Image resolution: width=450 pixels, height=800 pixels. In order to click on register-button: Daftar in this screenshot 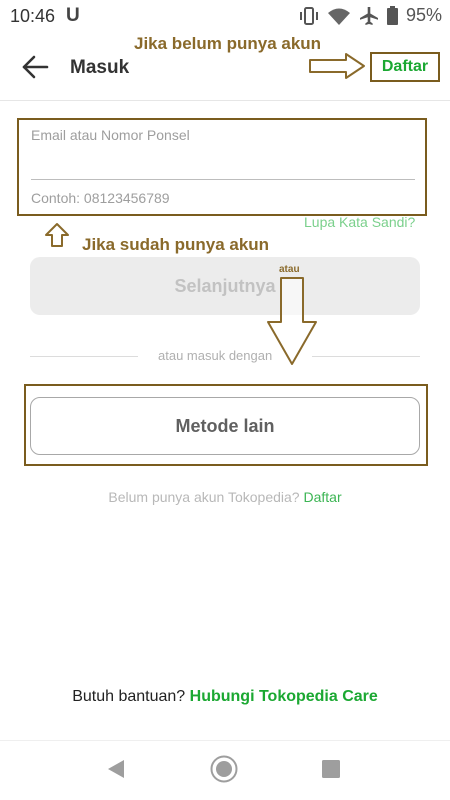, I will do `click(405, 67)`.